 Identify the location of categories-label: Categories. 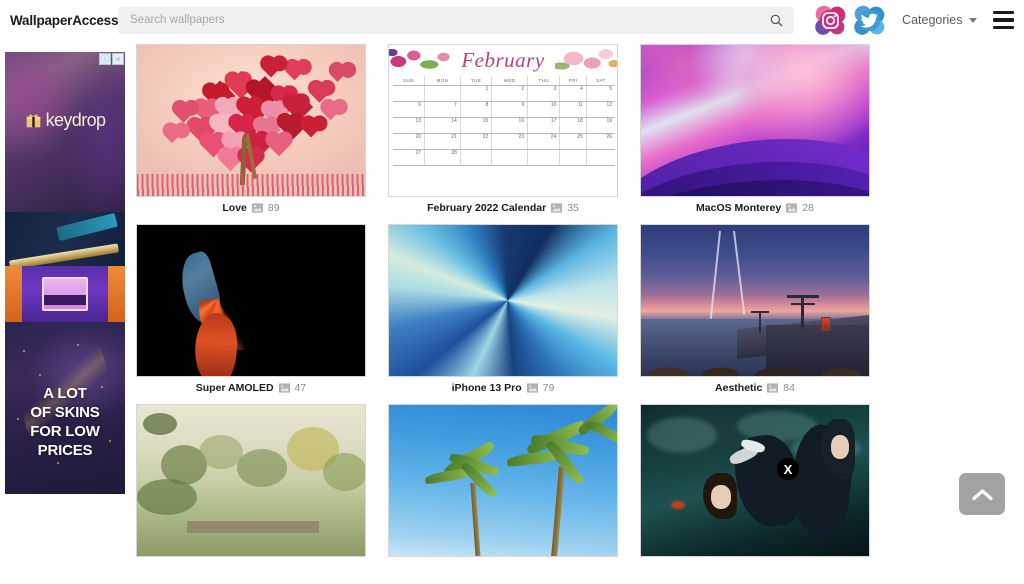
(932, 20).